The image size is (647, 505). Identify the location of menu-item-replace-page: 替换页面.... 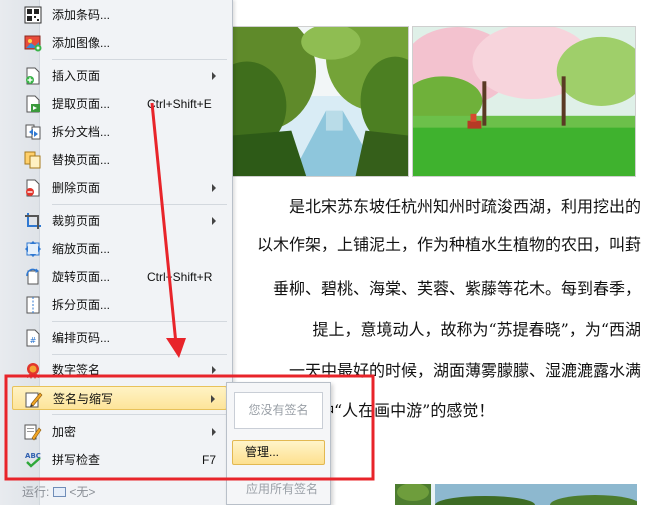
(119, 160).